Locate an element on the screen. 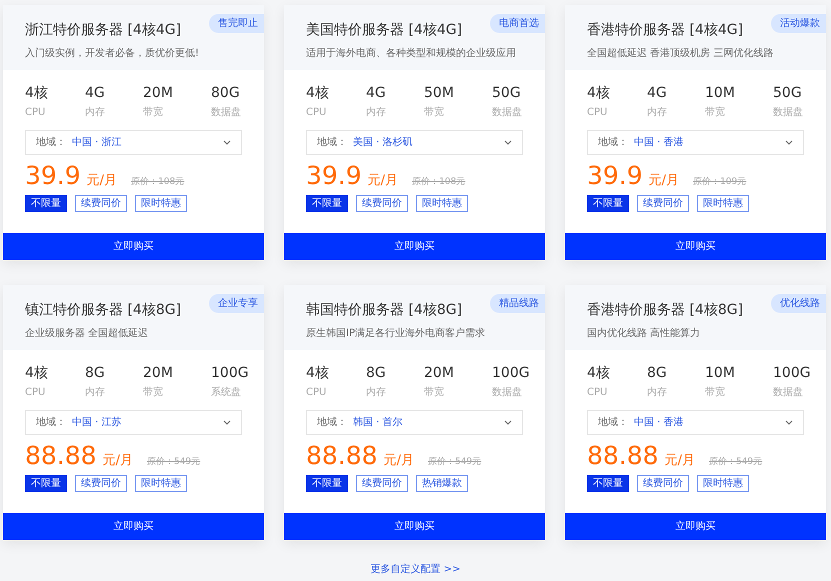  plan-subtitle: 企业级服务器 全国超低延迟 is located at coordinates (87, 333).